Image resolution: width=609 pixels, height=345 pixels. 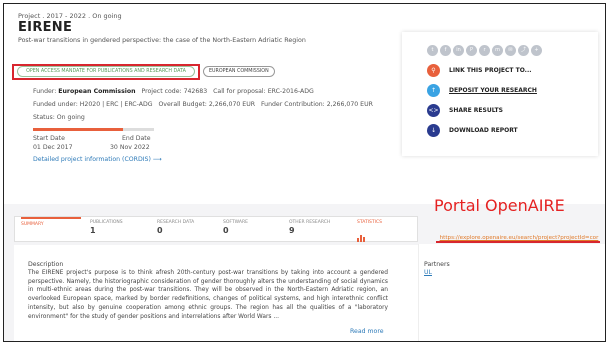 What do you see at coordinates (428, 272) in the screenshot?
I see `partner-link: UL` at bounding box center [428, 272].